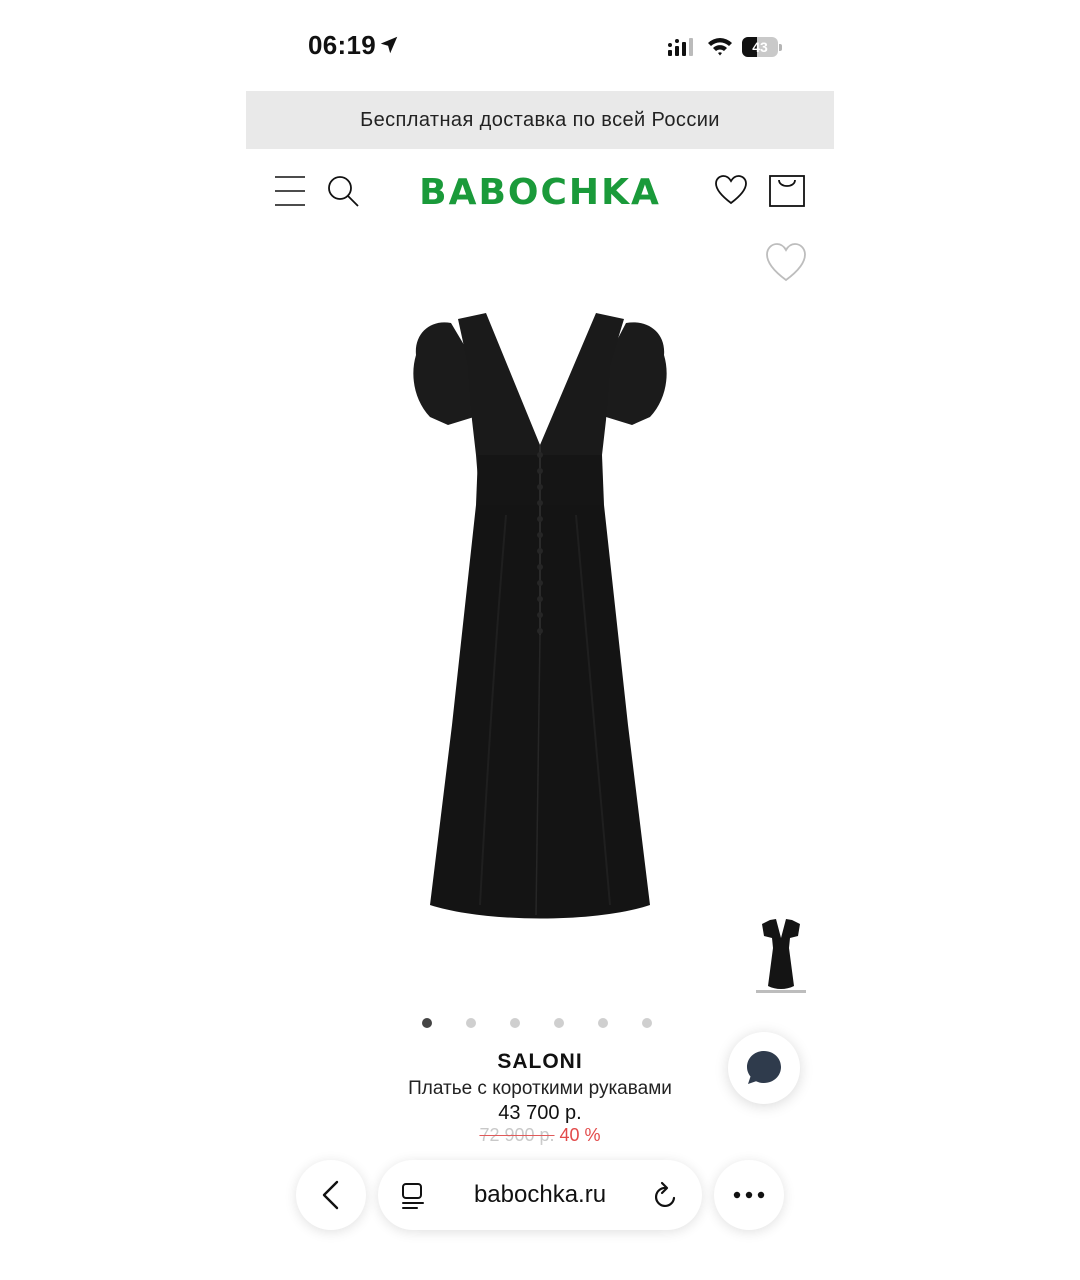  Describe the element at coordinates (540, 1113) in the screenshot. I see `product-price: 43 700 р.` at that location.